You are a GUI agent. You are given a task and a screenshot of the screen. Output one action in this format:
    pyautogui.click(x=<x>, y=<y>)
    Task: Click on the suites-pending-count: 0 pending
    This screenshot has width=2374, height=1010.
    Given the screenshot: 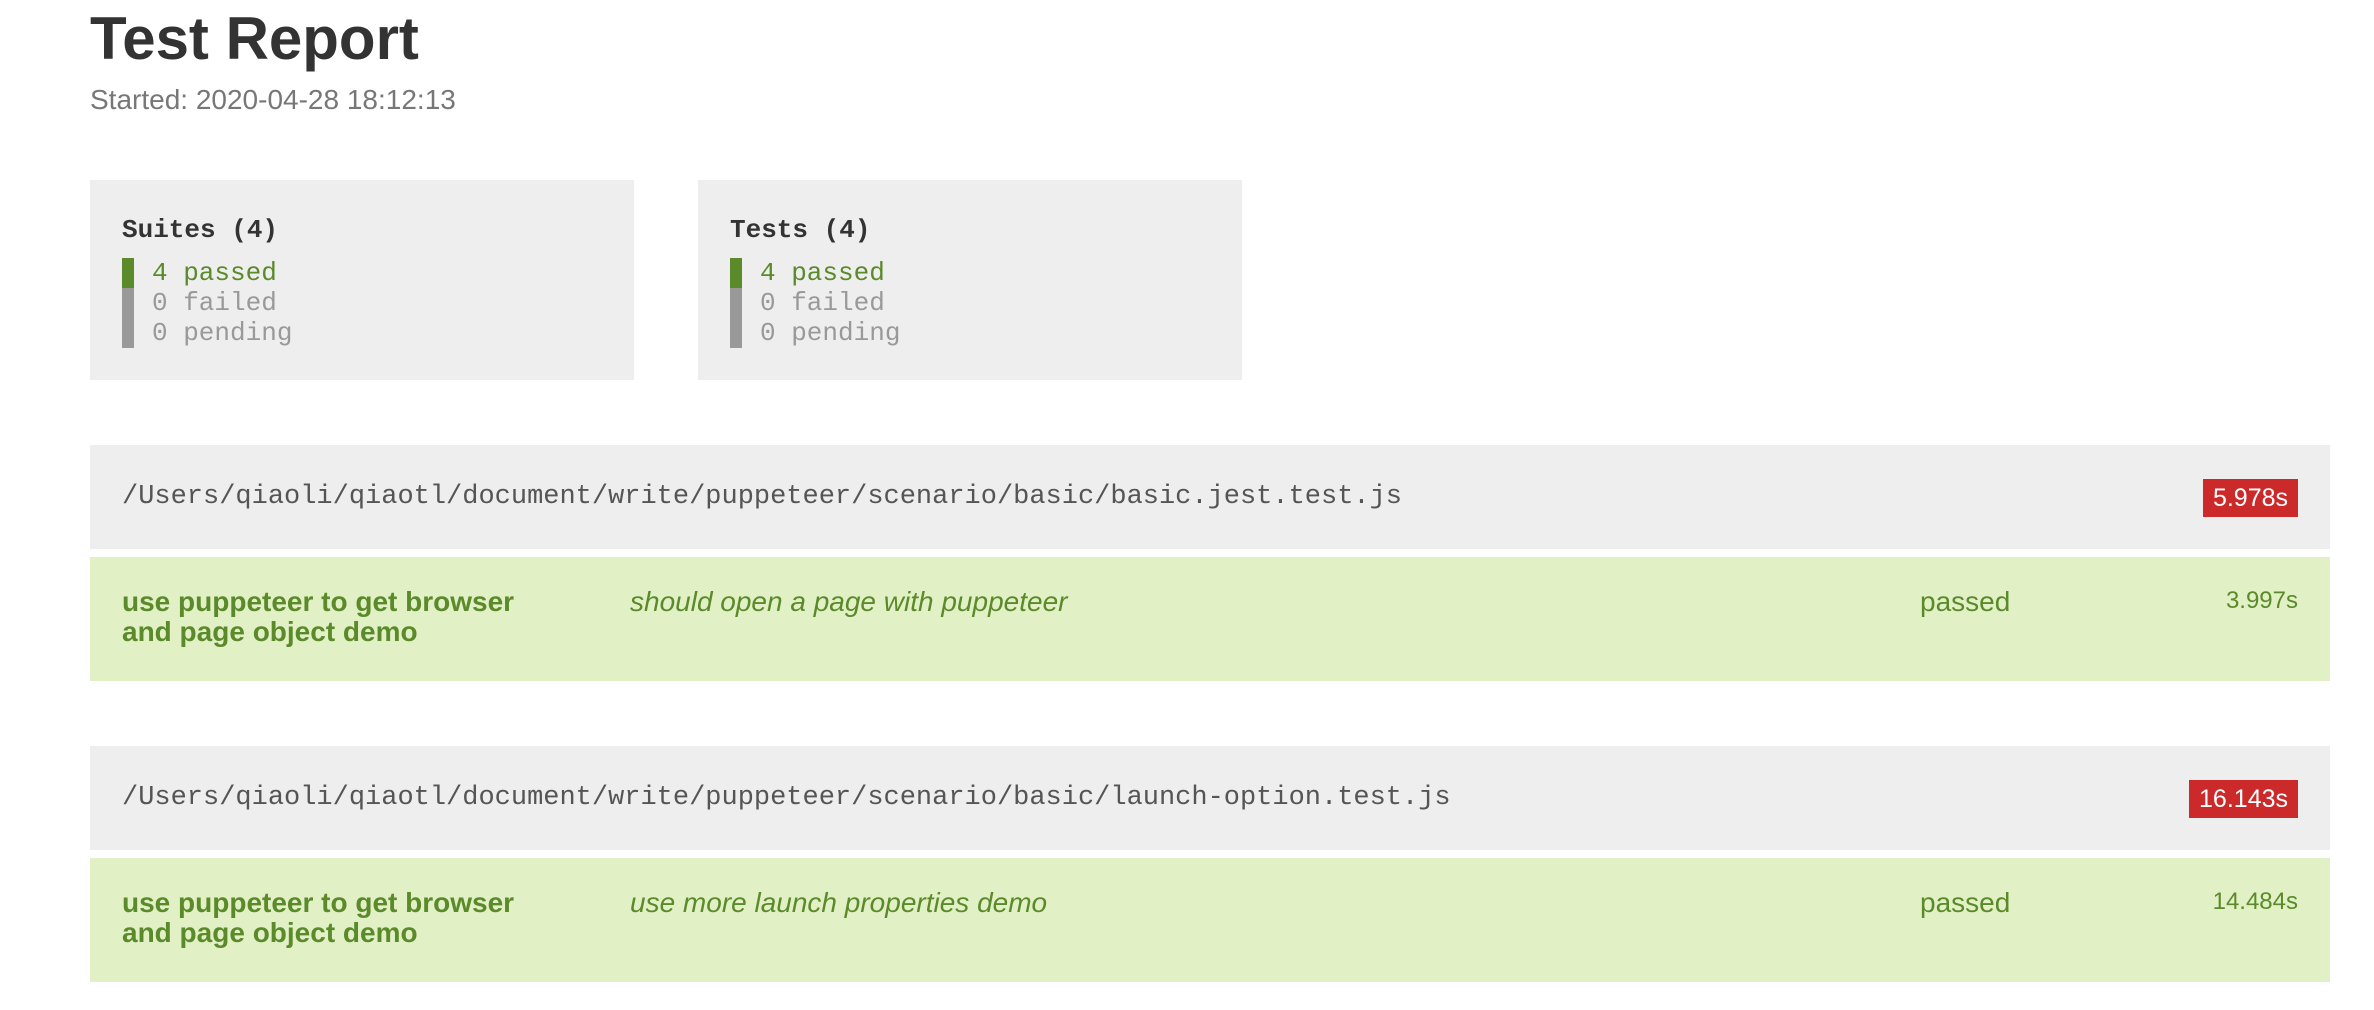 What is the action you would take?
    pyautogui.click(x=207, y=333)
    